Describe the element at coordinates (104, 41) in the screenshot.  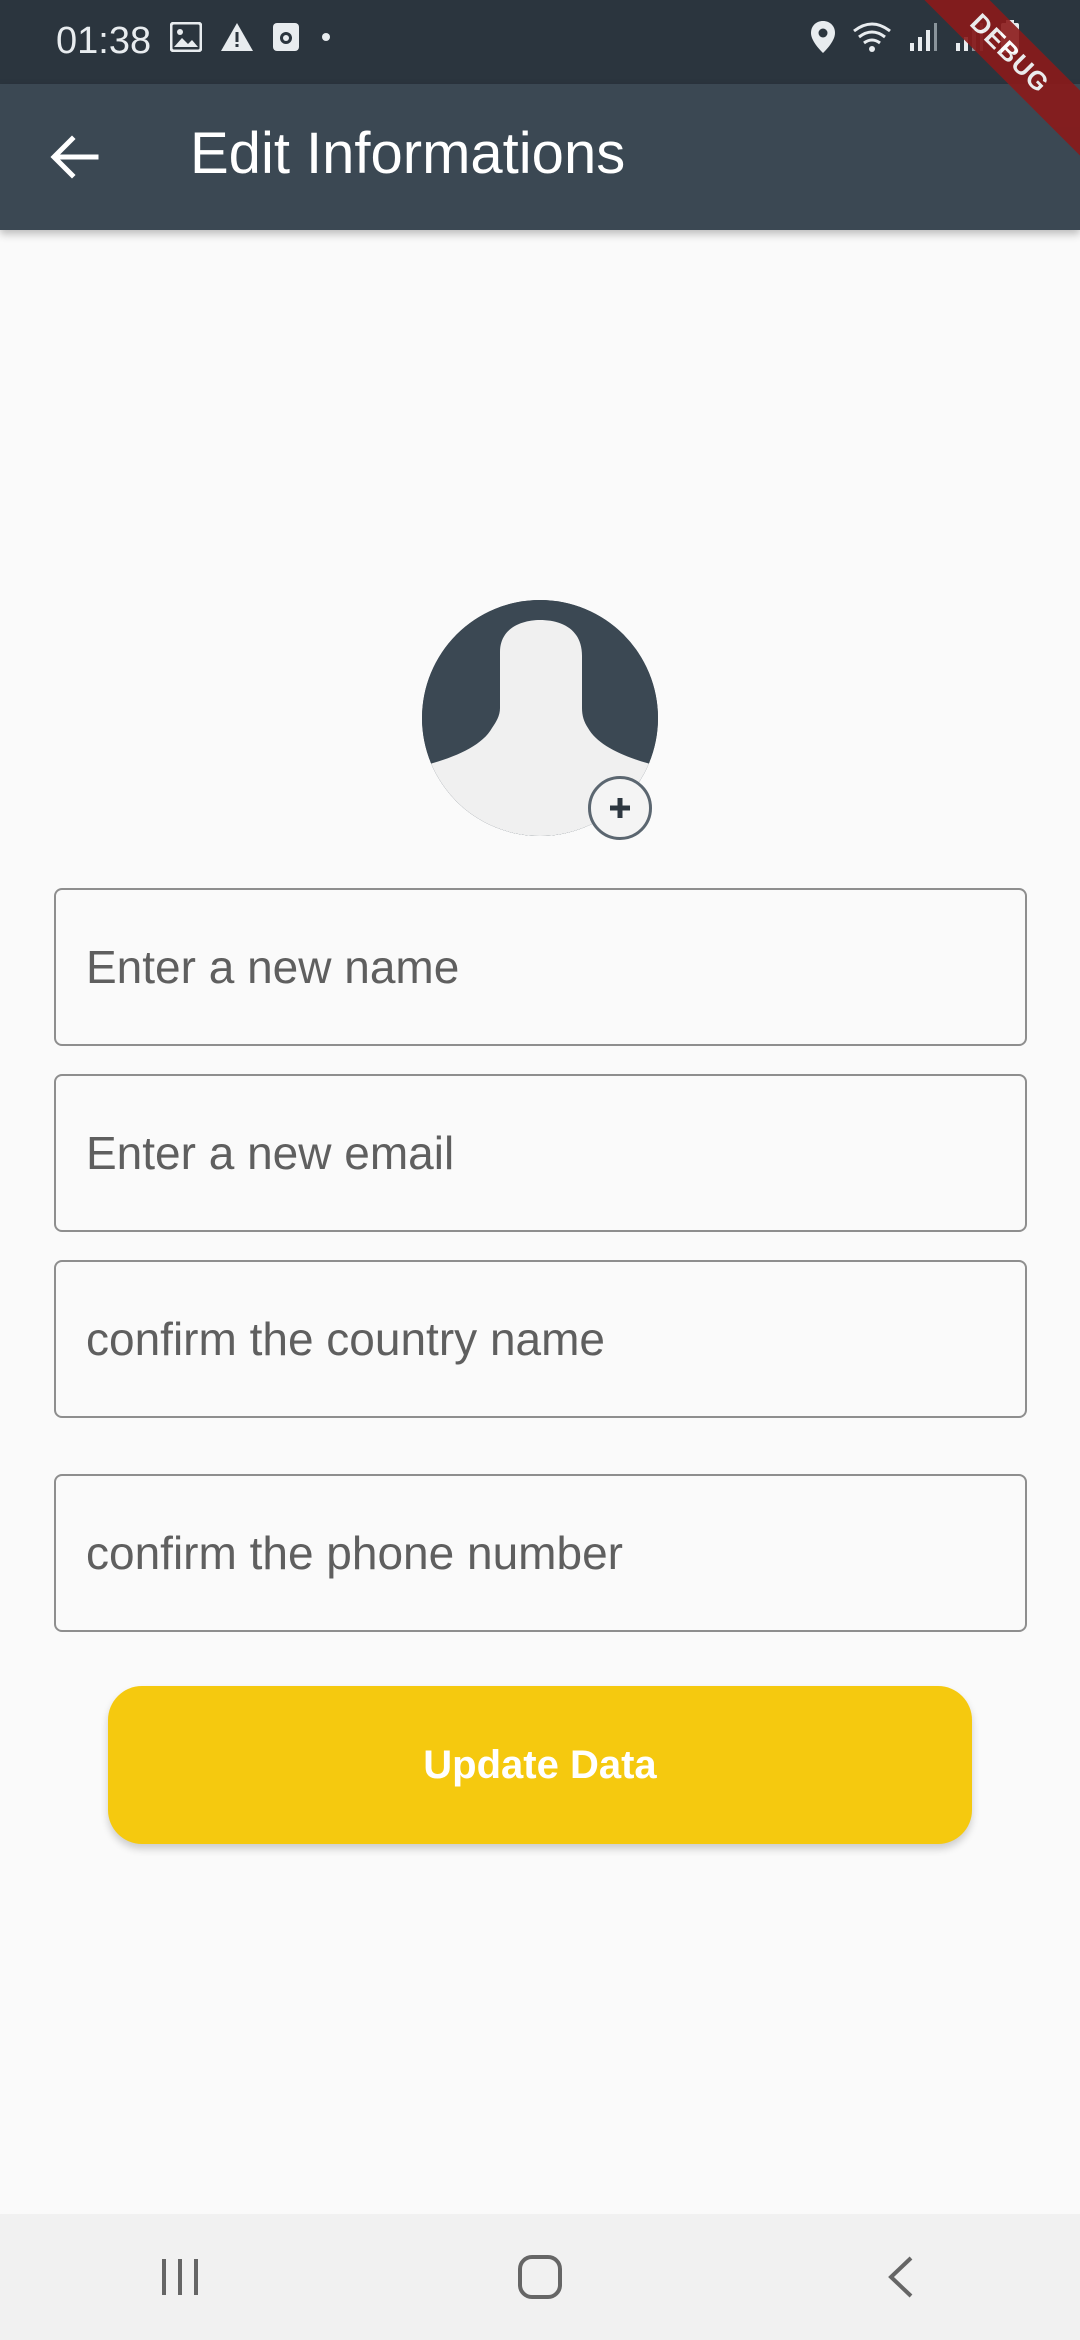
I see `status-time: 01:38` at that location.